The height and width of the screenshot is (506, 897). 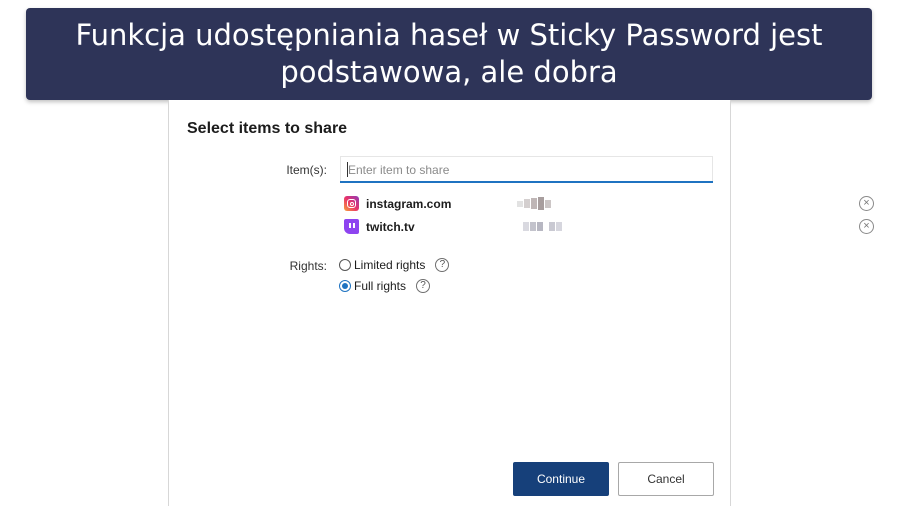 I want to click on limited-rights-label: Limited rights, so click(x=389, y=265).